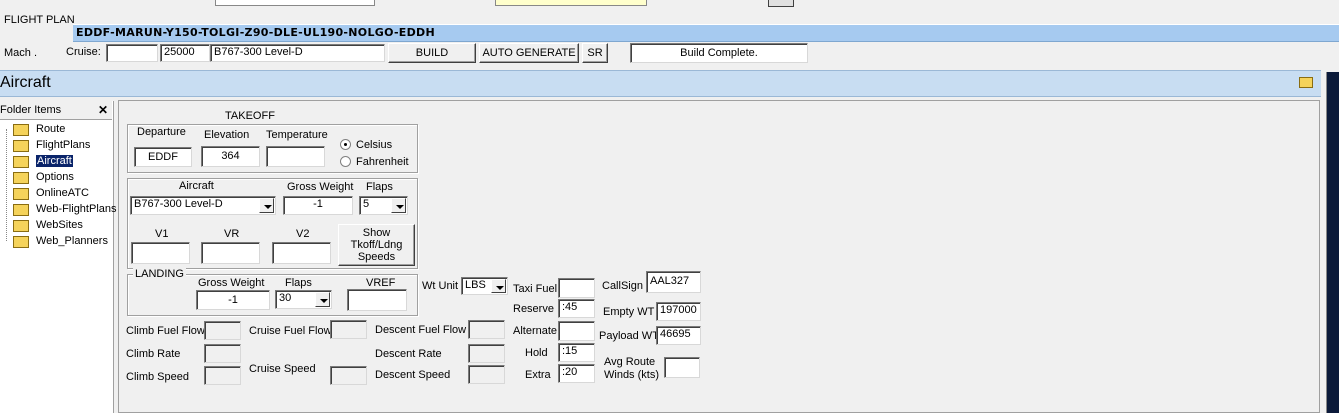 This screenshot has height=413, width=1339. What do you see at coordinates (660, 83) in the screenshot?
I see `section-title-bar: Aircraft` at bounding box center [660, 83].